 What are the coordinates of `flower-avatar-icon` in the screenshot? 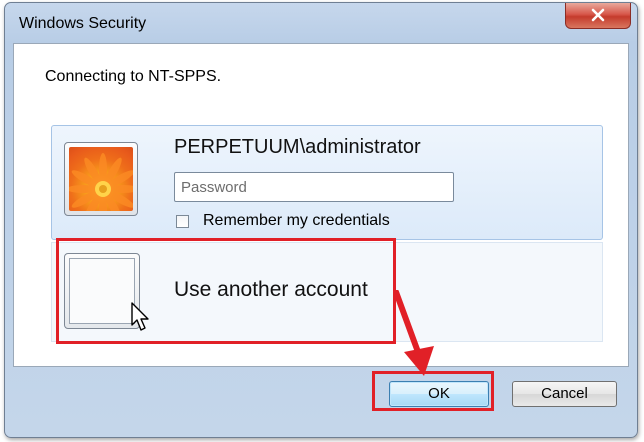 It's located at (101, 179).